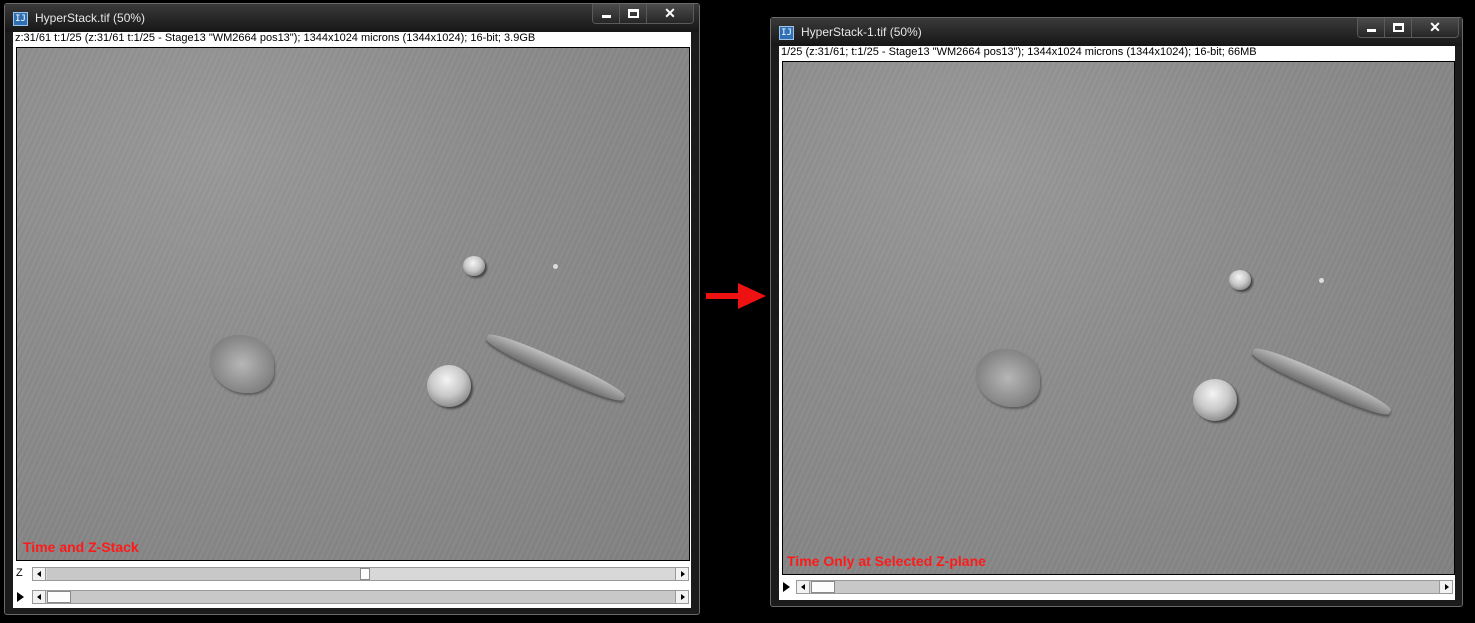 This screenshot has height=623, width=1475. I want to click on z-slider-thumb, so click(365, 574).